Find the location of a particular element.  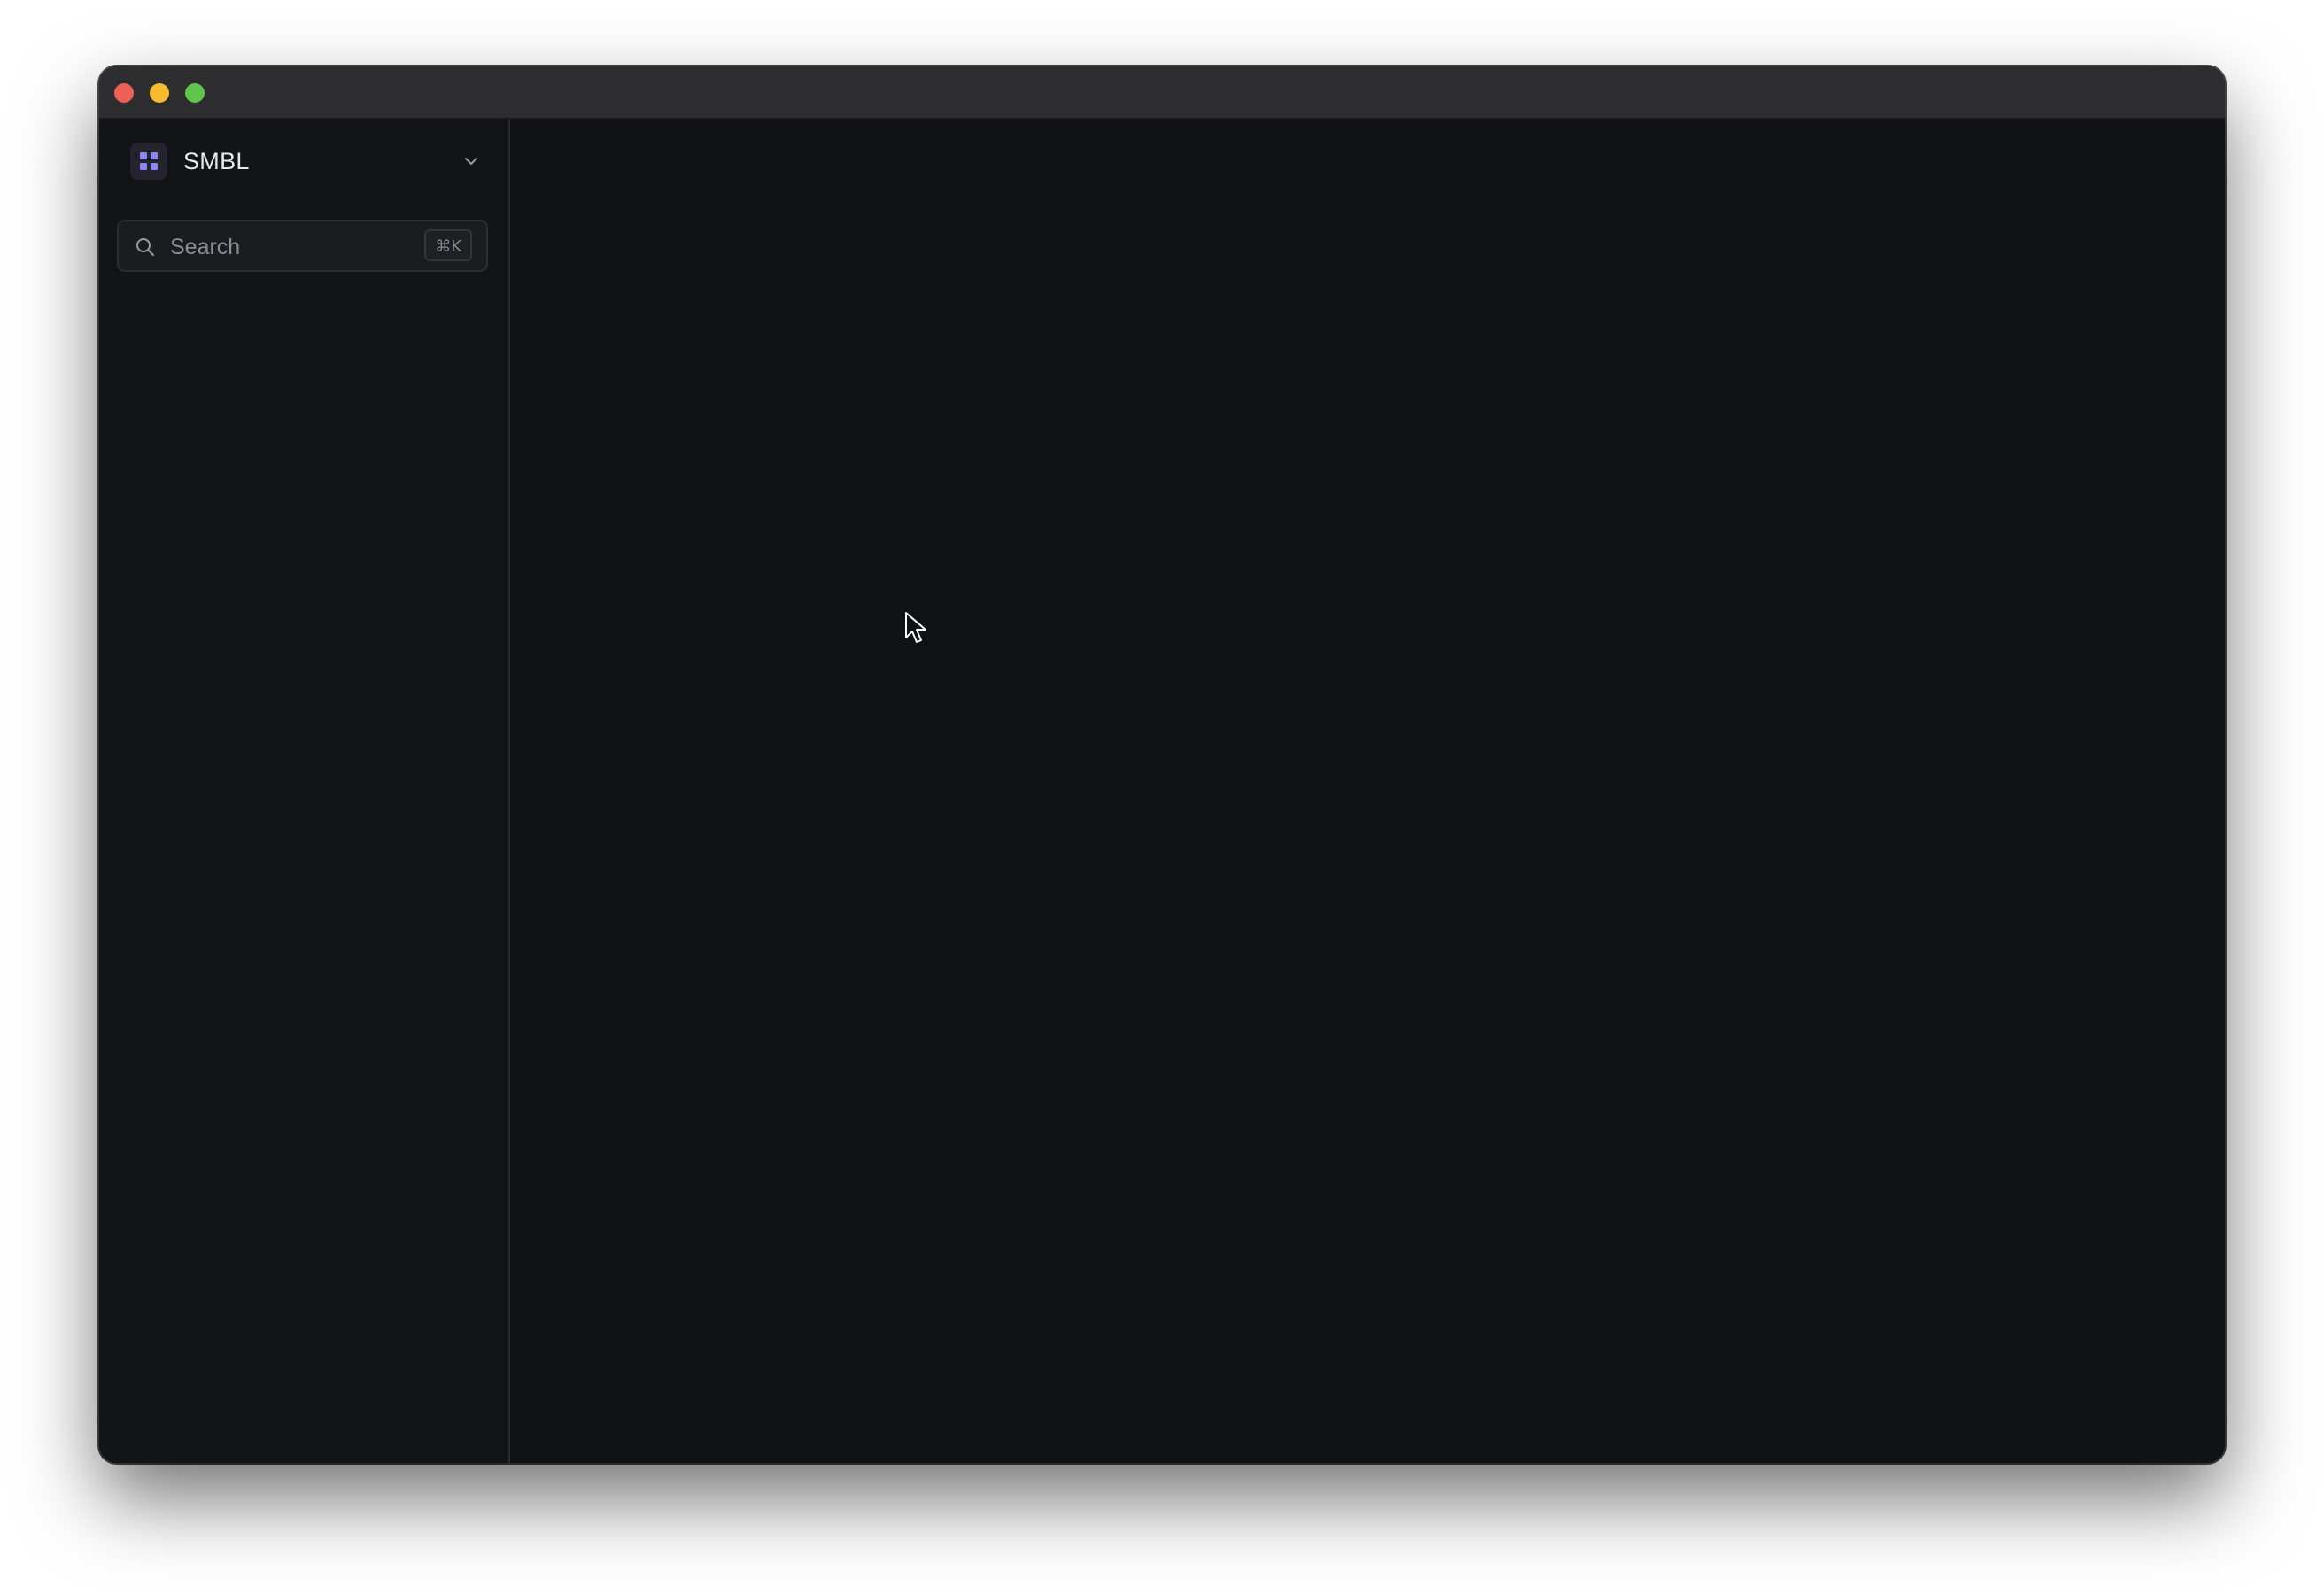

search-shortcut-badge: ⌘K is located at coordinates (448, 245).